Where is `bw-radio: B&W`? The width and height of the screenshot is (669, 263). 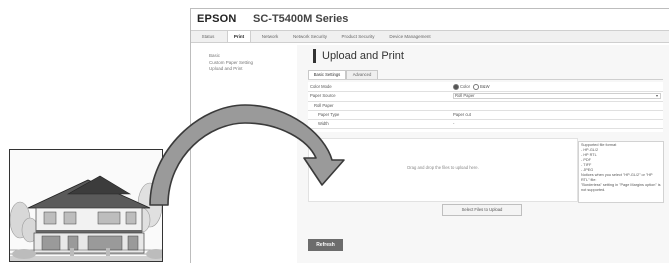 bw-radio: B&W is located at coordinates (481, 87).